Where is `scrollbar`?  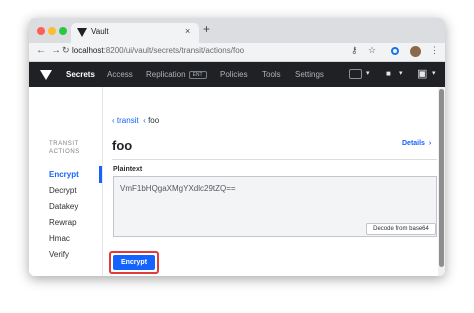 scrollbar is located at coordinates (441, 181).